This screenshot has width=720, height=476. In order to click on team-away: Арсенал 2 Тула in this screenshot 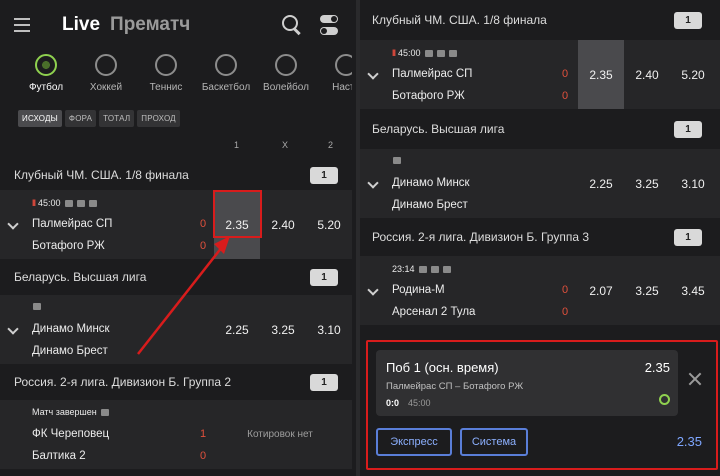, I will do `click(434, 312)`.